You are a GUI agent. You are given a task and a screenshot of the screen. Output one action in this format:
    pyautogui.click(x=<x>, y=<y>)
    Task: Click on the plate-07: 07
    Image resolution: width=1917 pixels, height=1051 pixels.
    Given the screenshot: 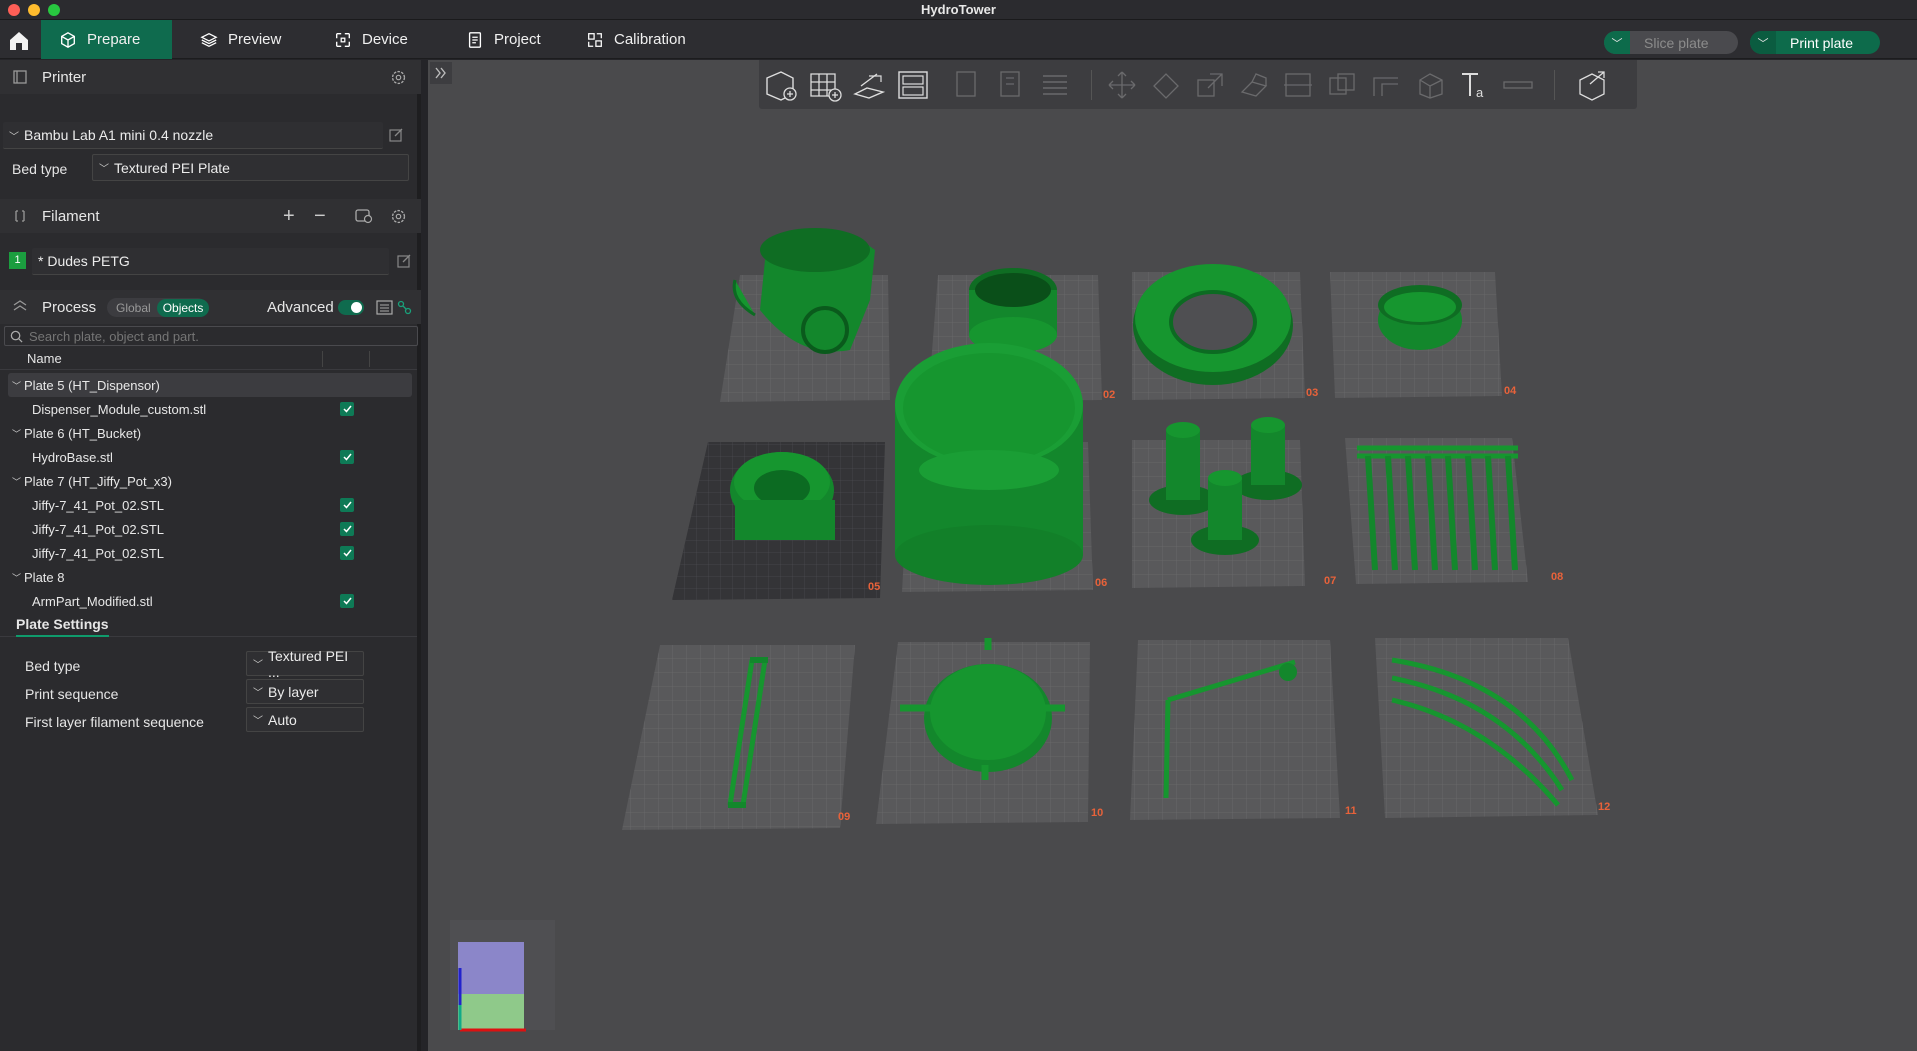 What is the action you would take?
    pyautogui.click(x=1234, y=502)
    